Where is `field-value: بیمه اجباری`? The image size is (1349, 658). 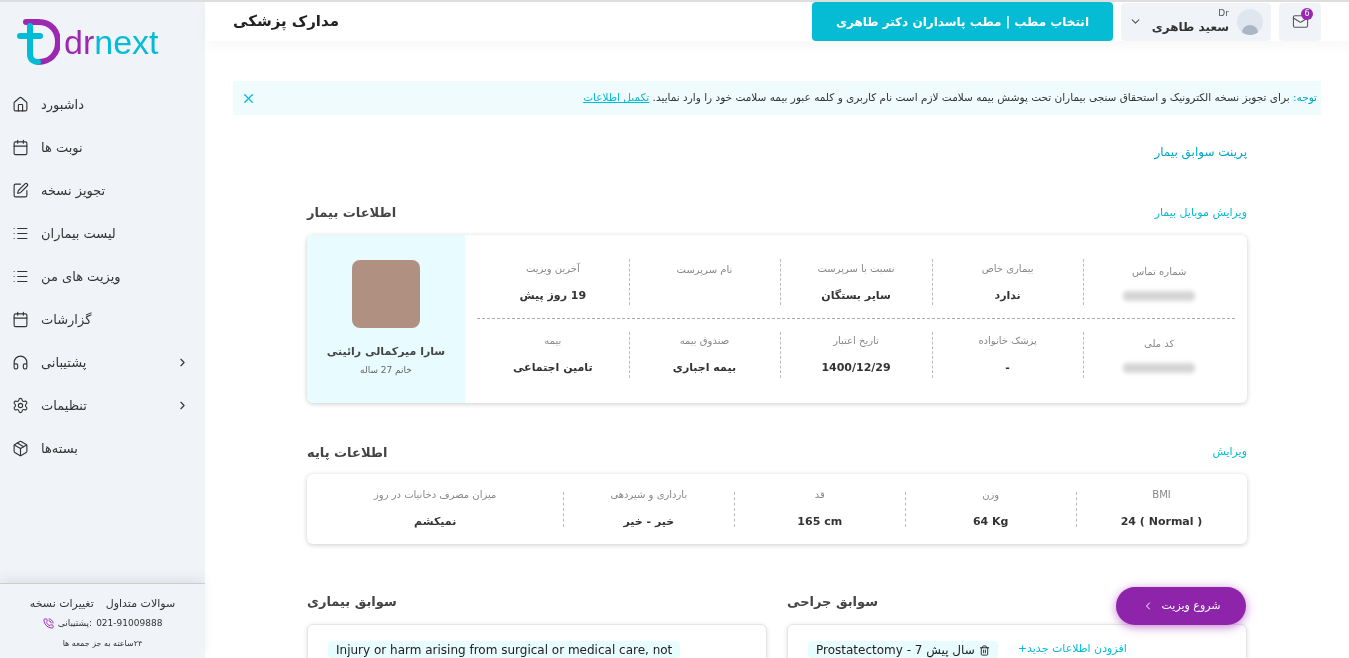 field-value: بیمه اجباری is located at coordinates (704, 368).